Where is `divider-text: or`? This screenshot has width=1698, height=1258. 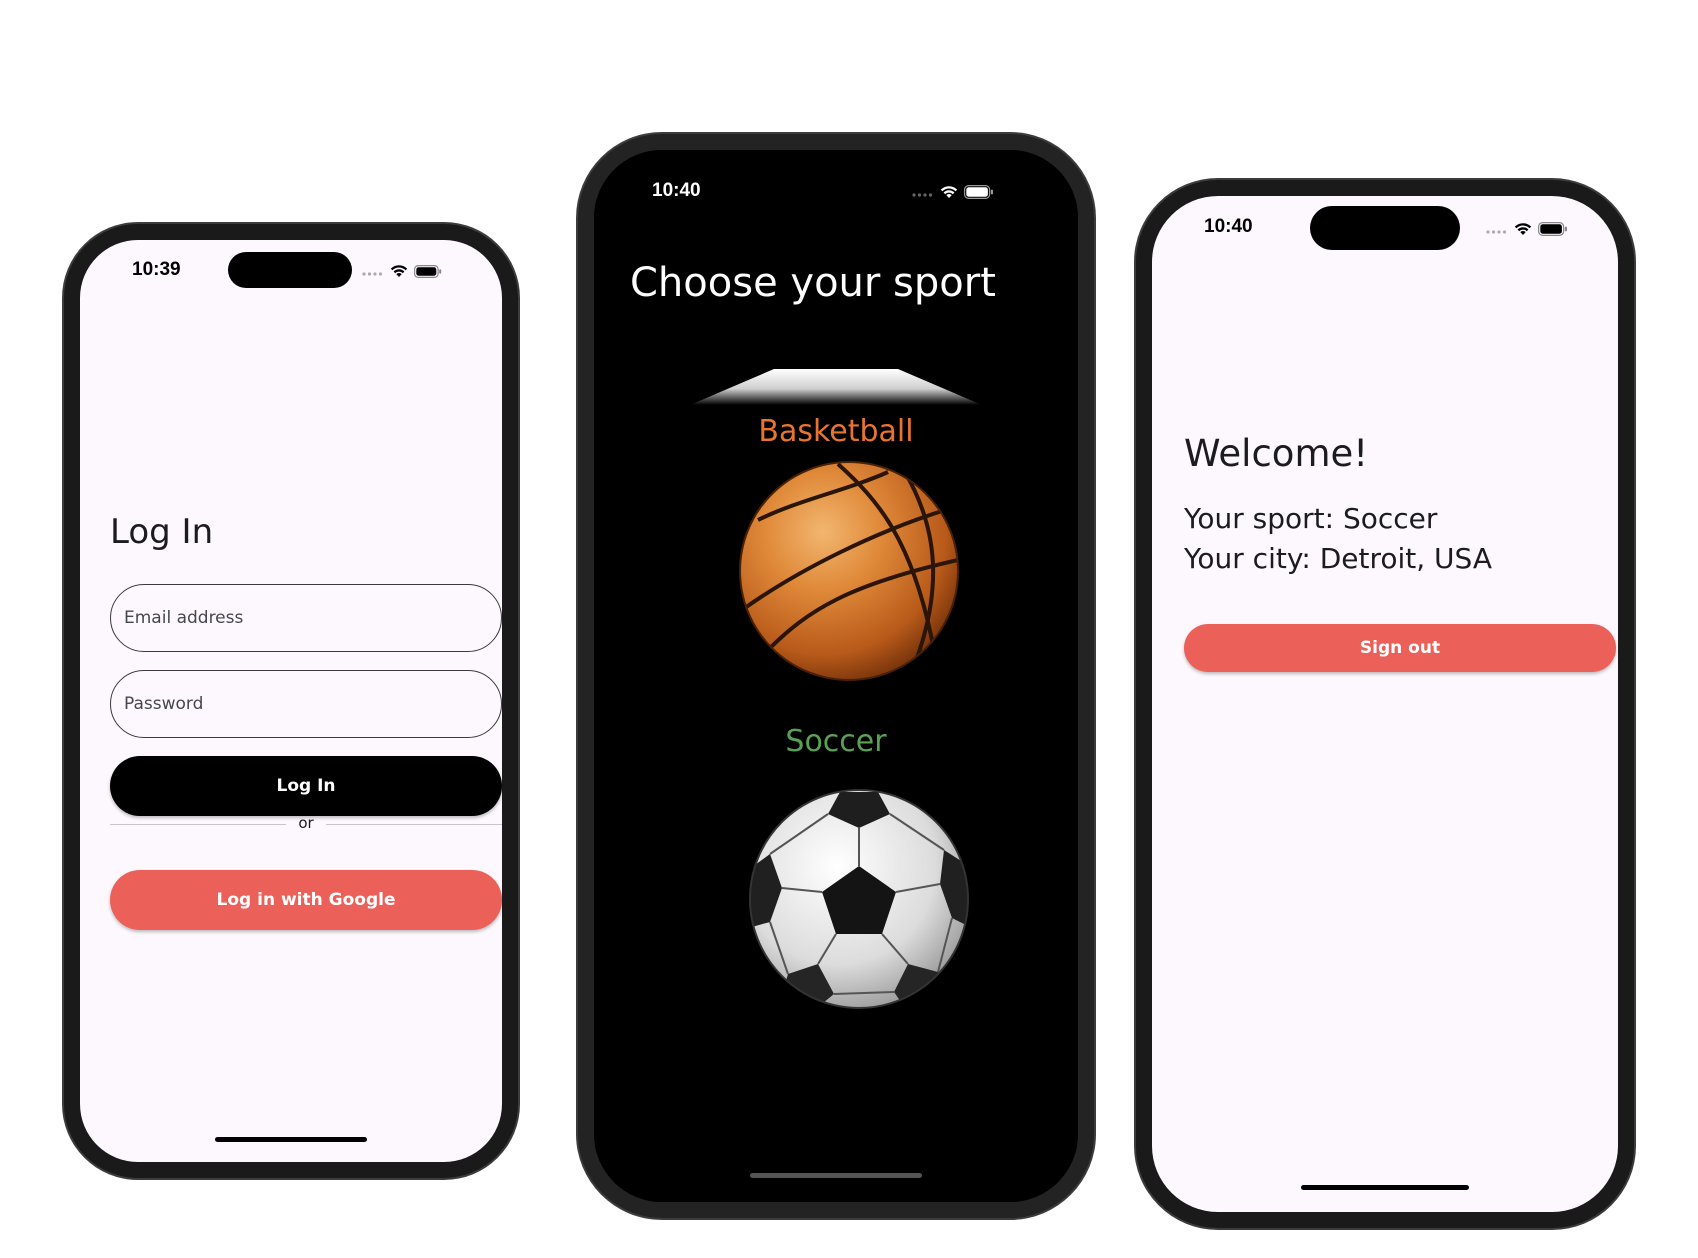
divider-text: or is located at coordinates (306, 823).